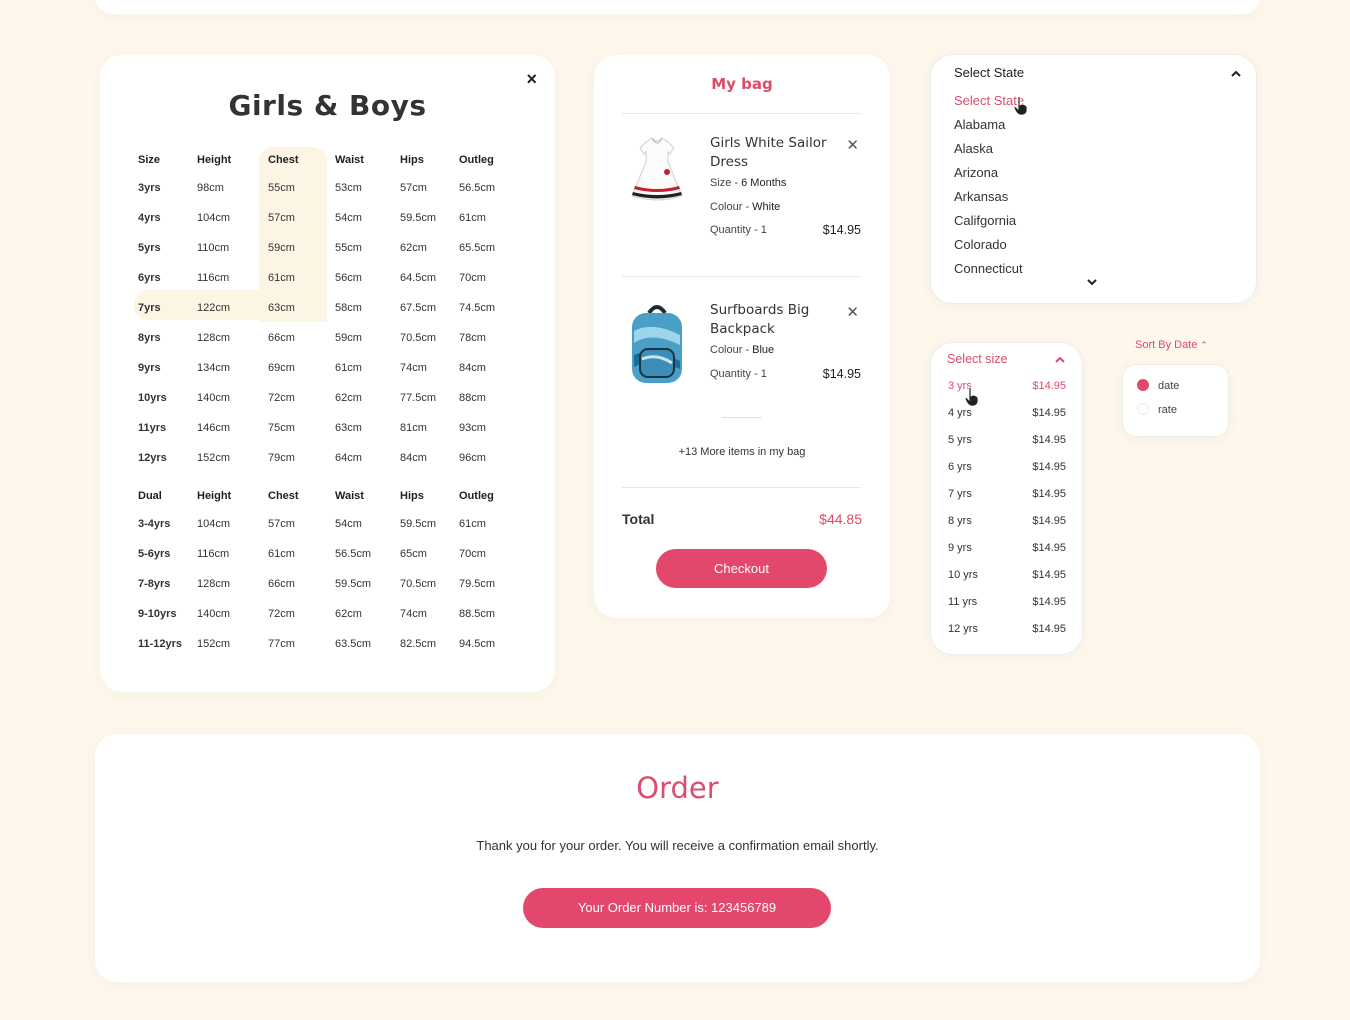 The width and height of the screenshot is (1350, 1020). Describe the element at coordinates (154, 554) in the screenshot. I see `table-cell: 5-6yrs` at that location.